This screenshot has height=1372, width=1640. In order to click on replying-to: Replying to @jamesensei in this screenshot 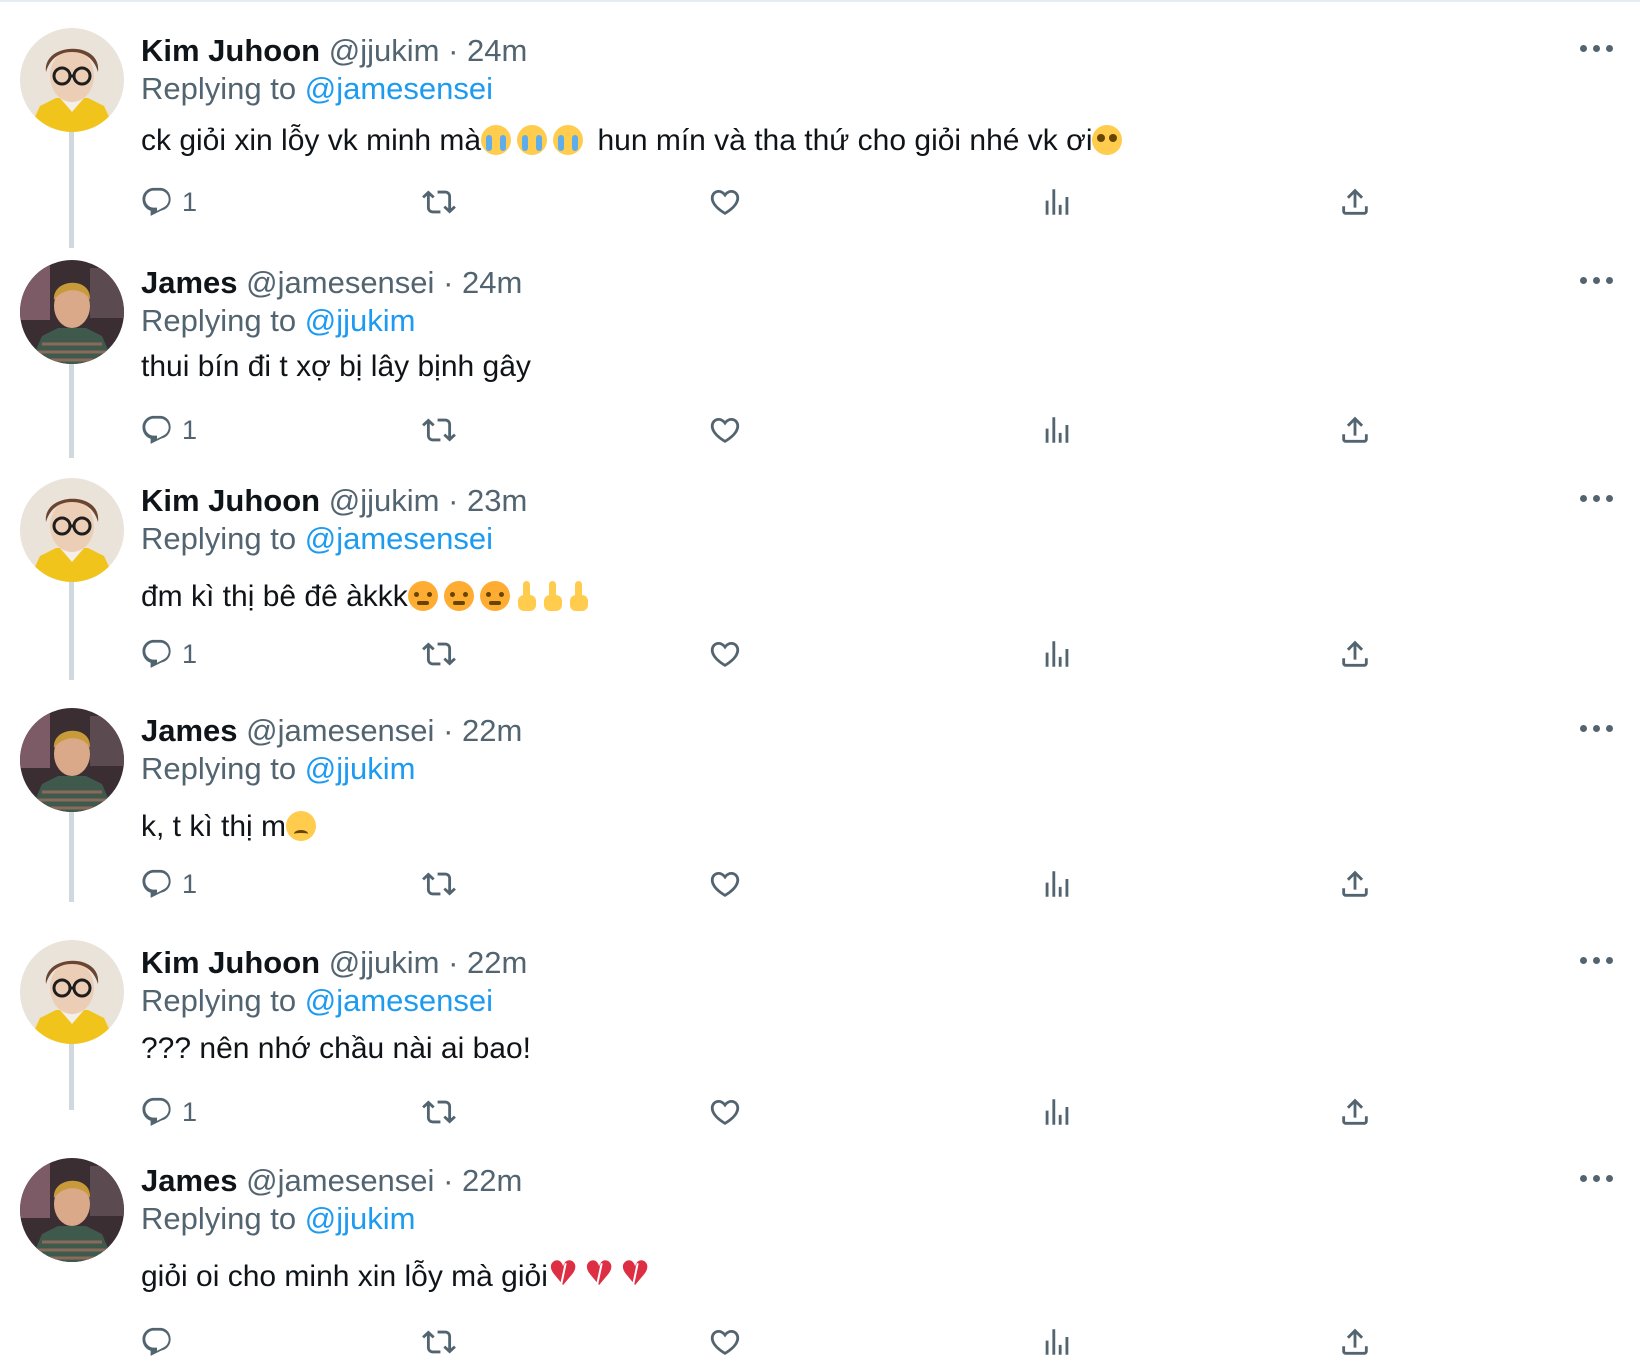, I will do `click(317, 539)`.